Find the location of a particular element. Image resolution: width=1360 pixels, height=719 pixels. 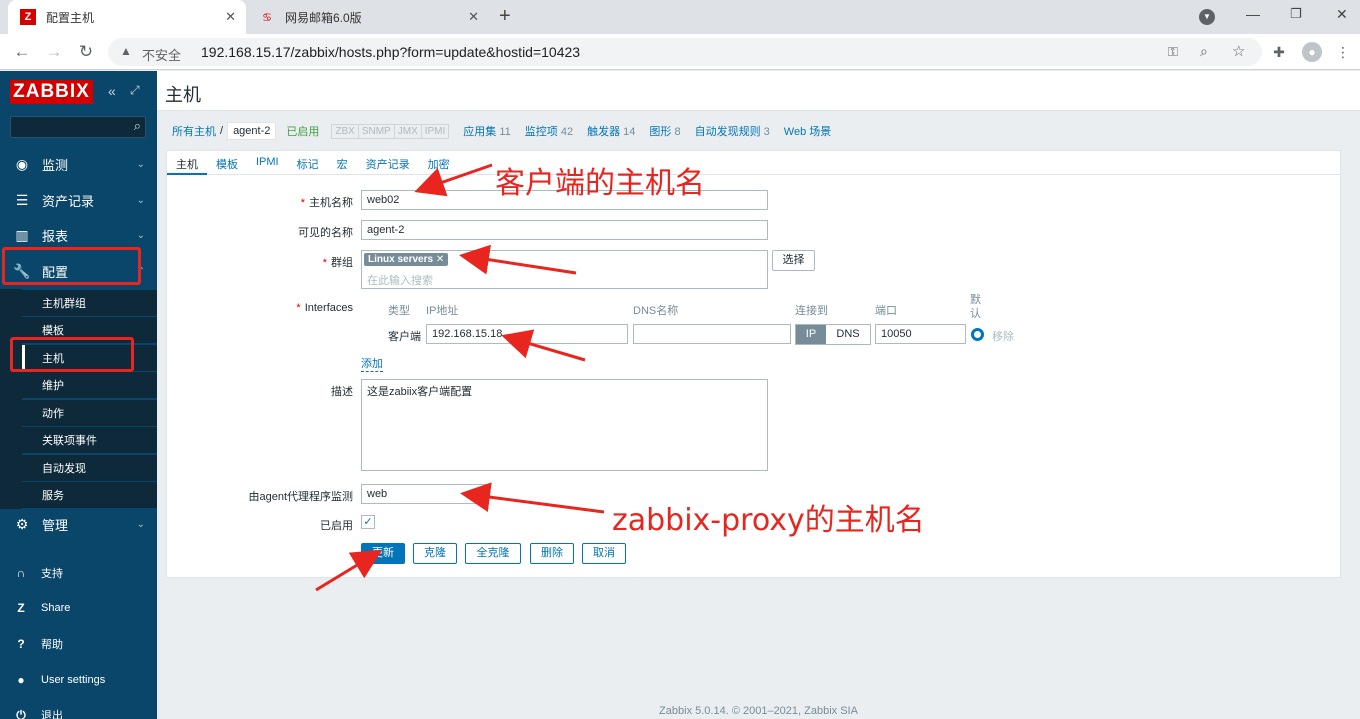

search-icon: ⌕ is located at coordinates (137, 125).